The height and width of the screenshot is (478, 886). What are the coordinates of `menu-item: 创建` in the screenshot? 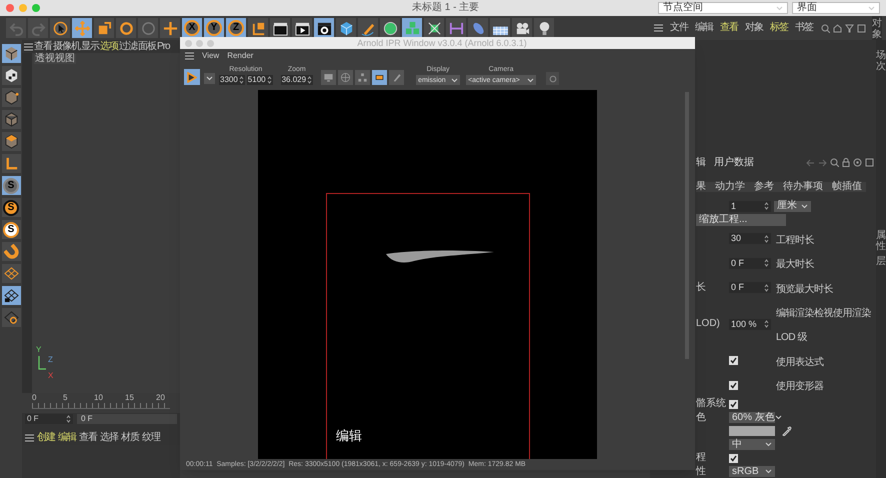 It's located at (46, 438).